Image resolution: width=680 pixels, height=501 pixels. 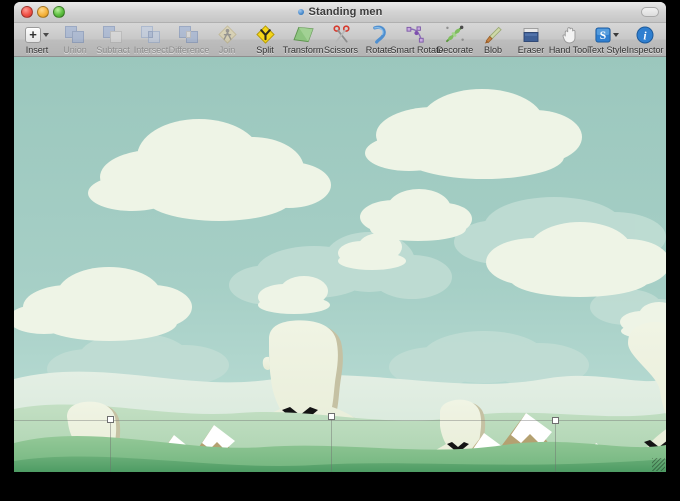 What do you see at coordinates (531, 34) in the screenshot?
I see `eraser-icon` at bounding box center [531, 34].